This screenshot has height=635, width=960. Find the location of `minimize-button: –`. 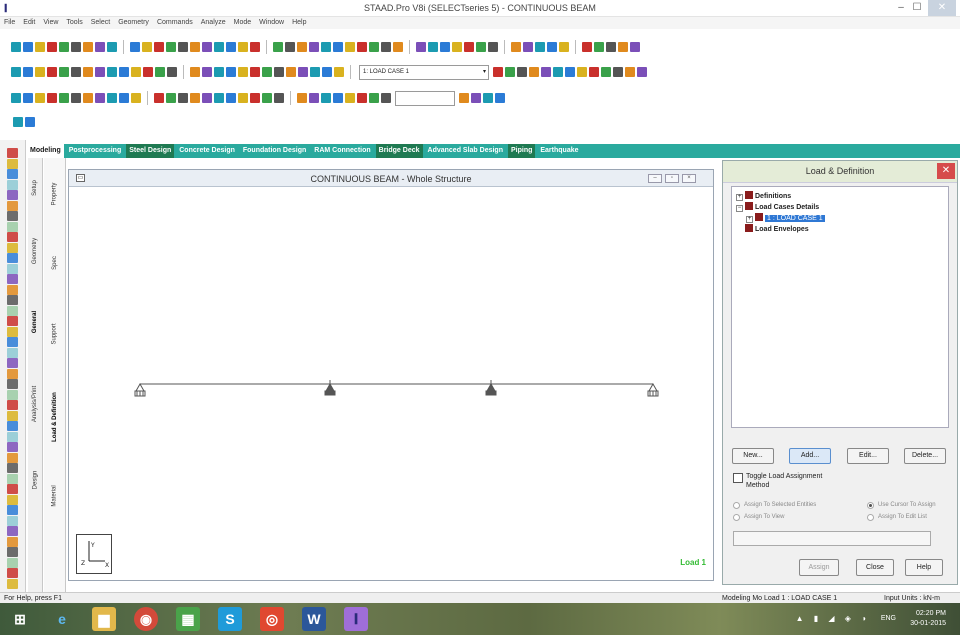

minimize-button: – is located at coordinates (901, 8).